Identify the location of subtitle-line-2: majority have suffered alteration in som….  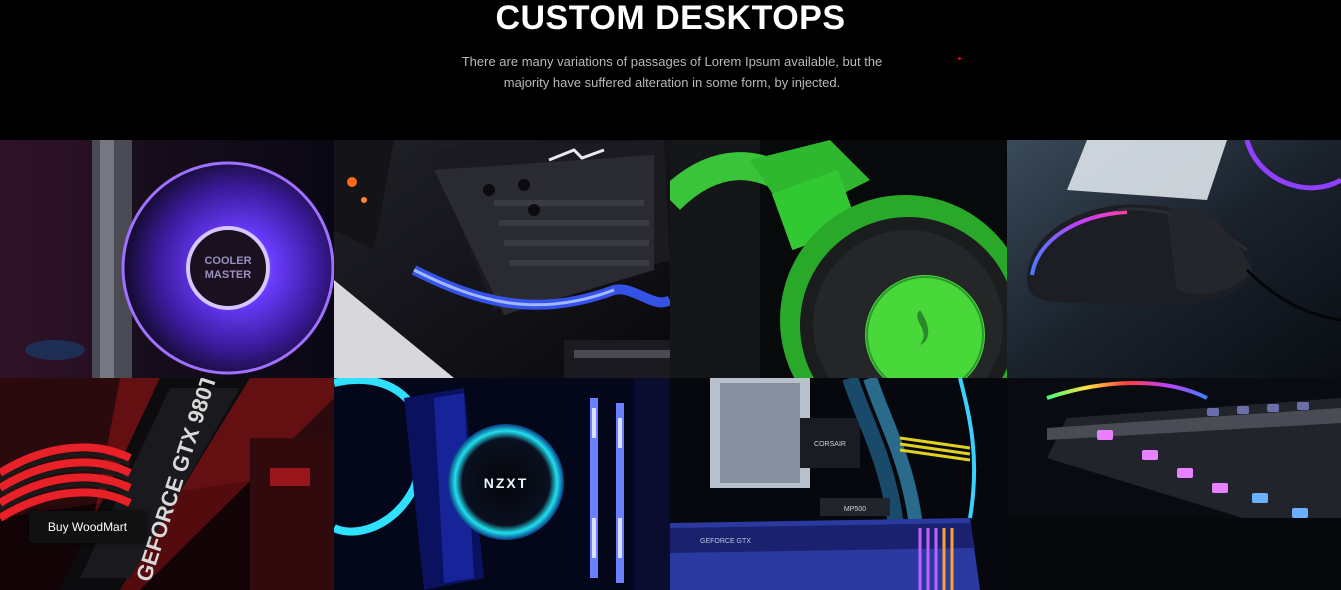
(672, 82).